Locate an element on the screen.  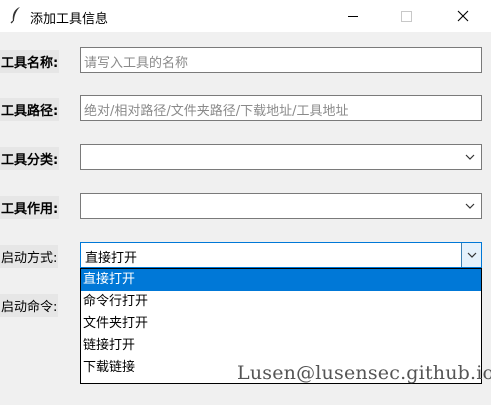
launch-mode-label: 启动方式: is located at coordinates (29, 256).